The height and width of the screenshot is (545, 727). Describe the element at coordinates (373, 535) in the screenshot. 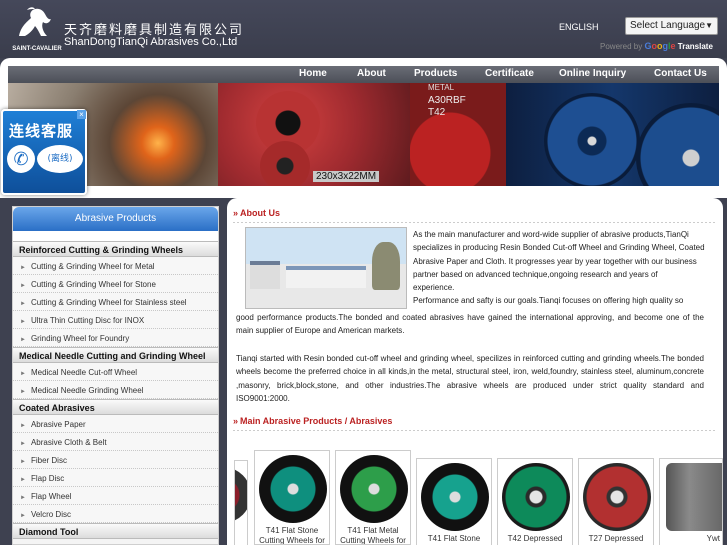

I see `product-caption: T41 Flat Metal Cutting Wheels for` at that location.